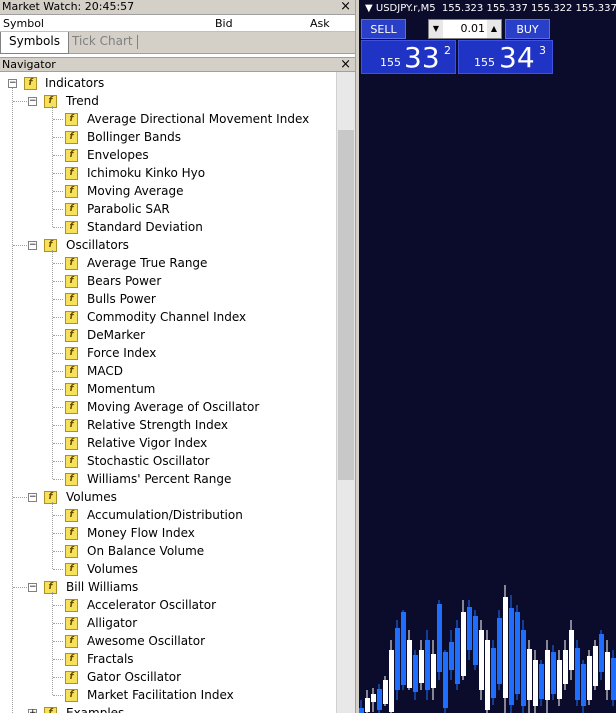  What do you see at coordinates (177, 64) in the screenshot?
I see `navigator-titlebar: Navigator ×` at bounding box center [177, 64].